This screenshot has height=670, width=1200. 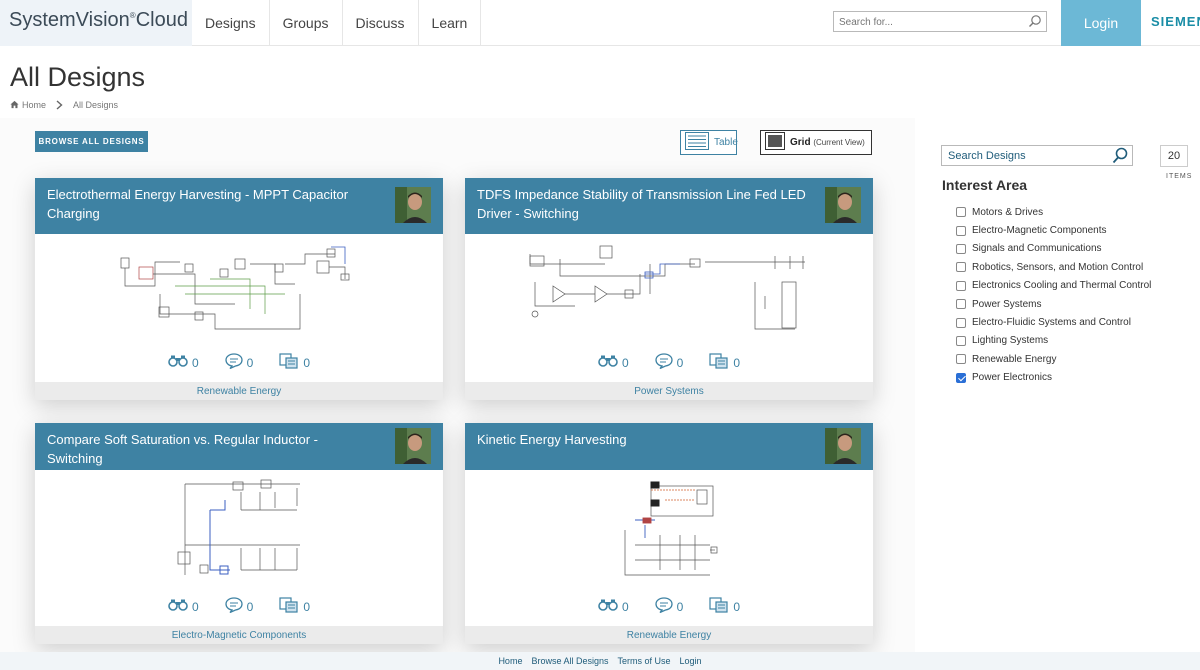 I want to click on filter-label: Electro-Fluidic Systems and Control, so click(x=1051, y=322).